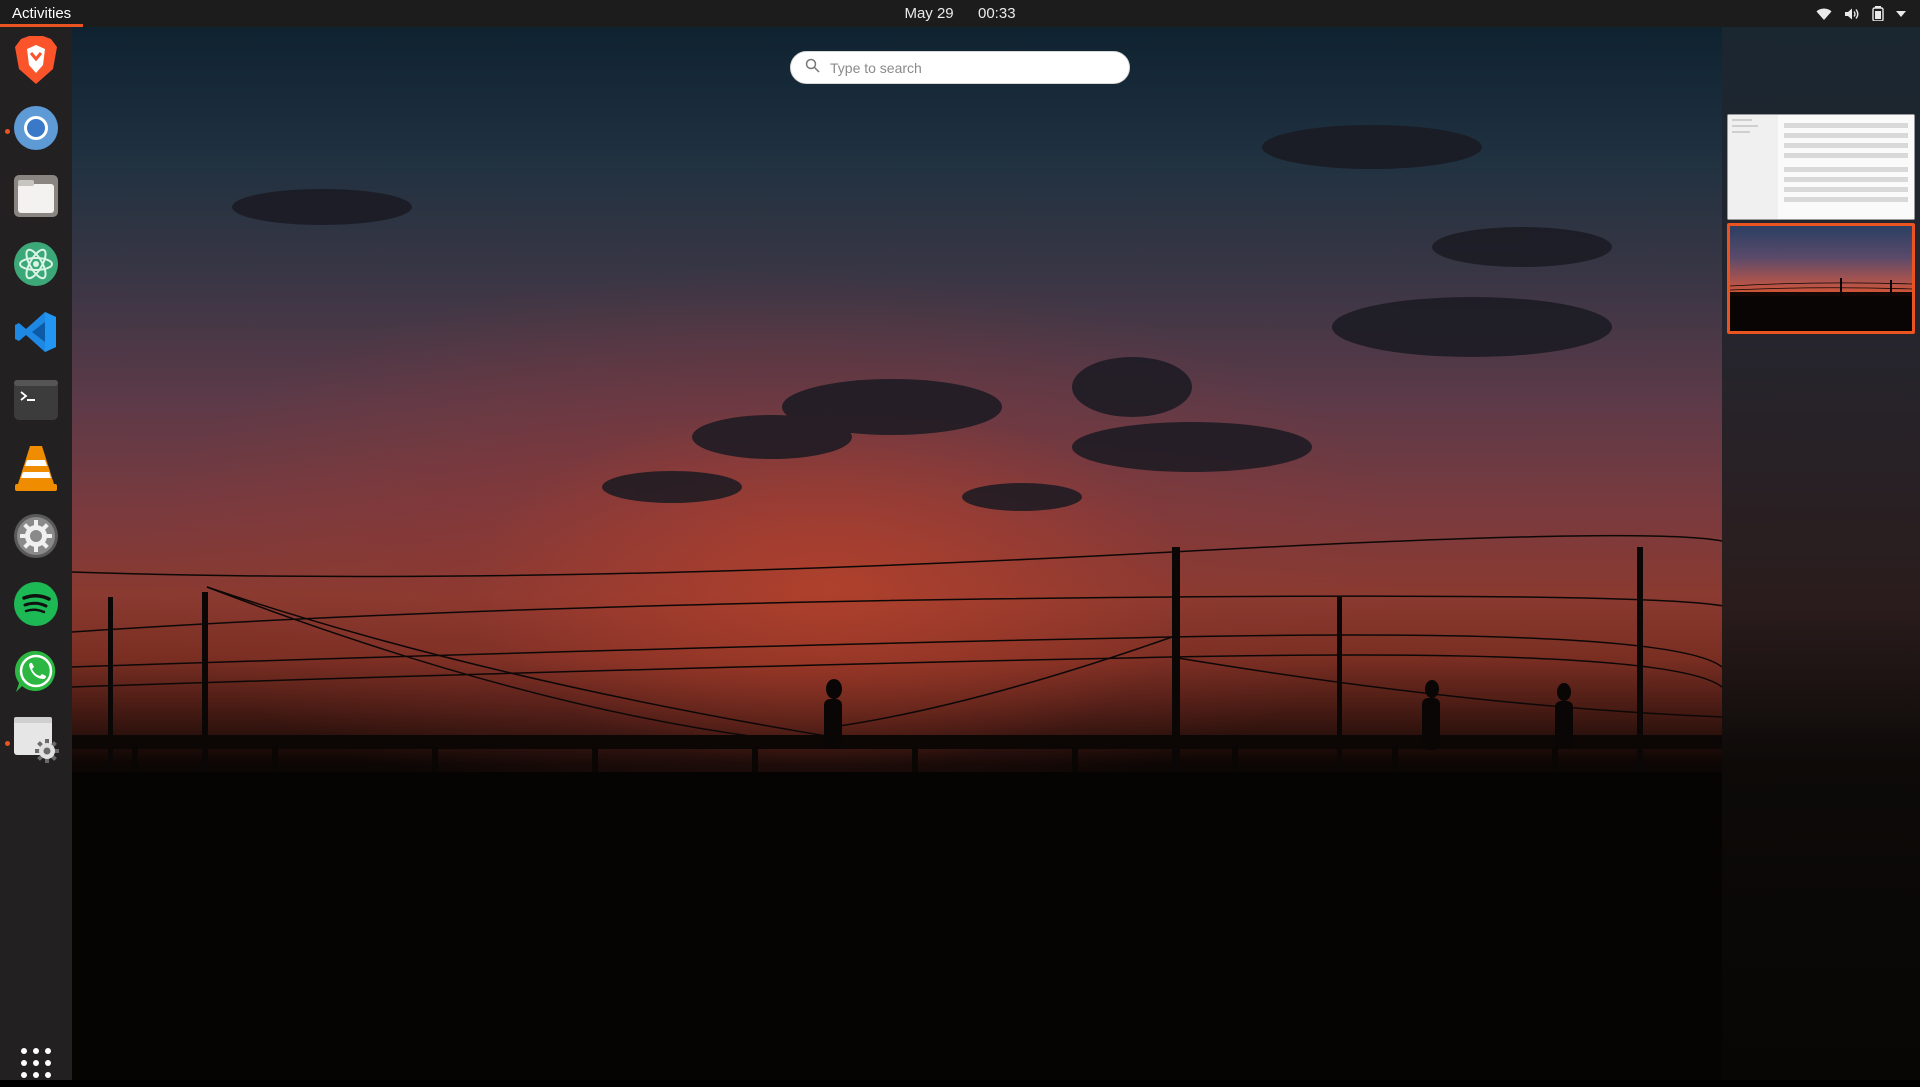 This screenshot has height=1087, width=1920. I want to click on dock-item-chromium, so click(34, 130).